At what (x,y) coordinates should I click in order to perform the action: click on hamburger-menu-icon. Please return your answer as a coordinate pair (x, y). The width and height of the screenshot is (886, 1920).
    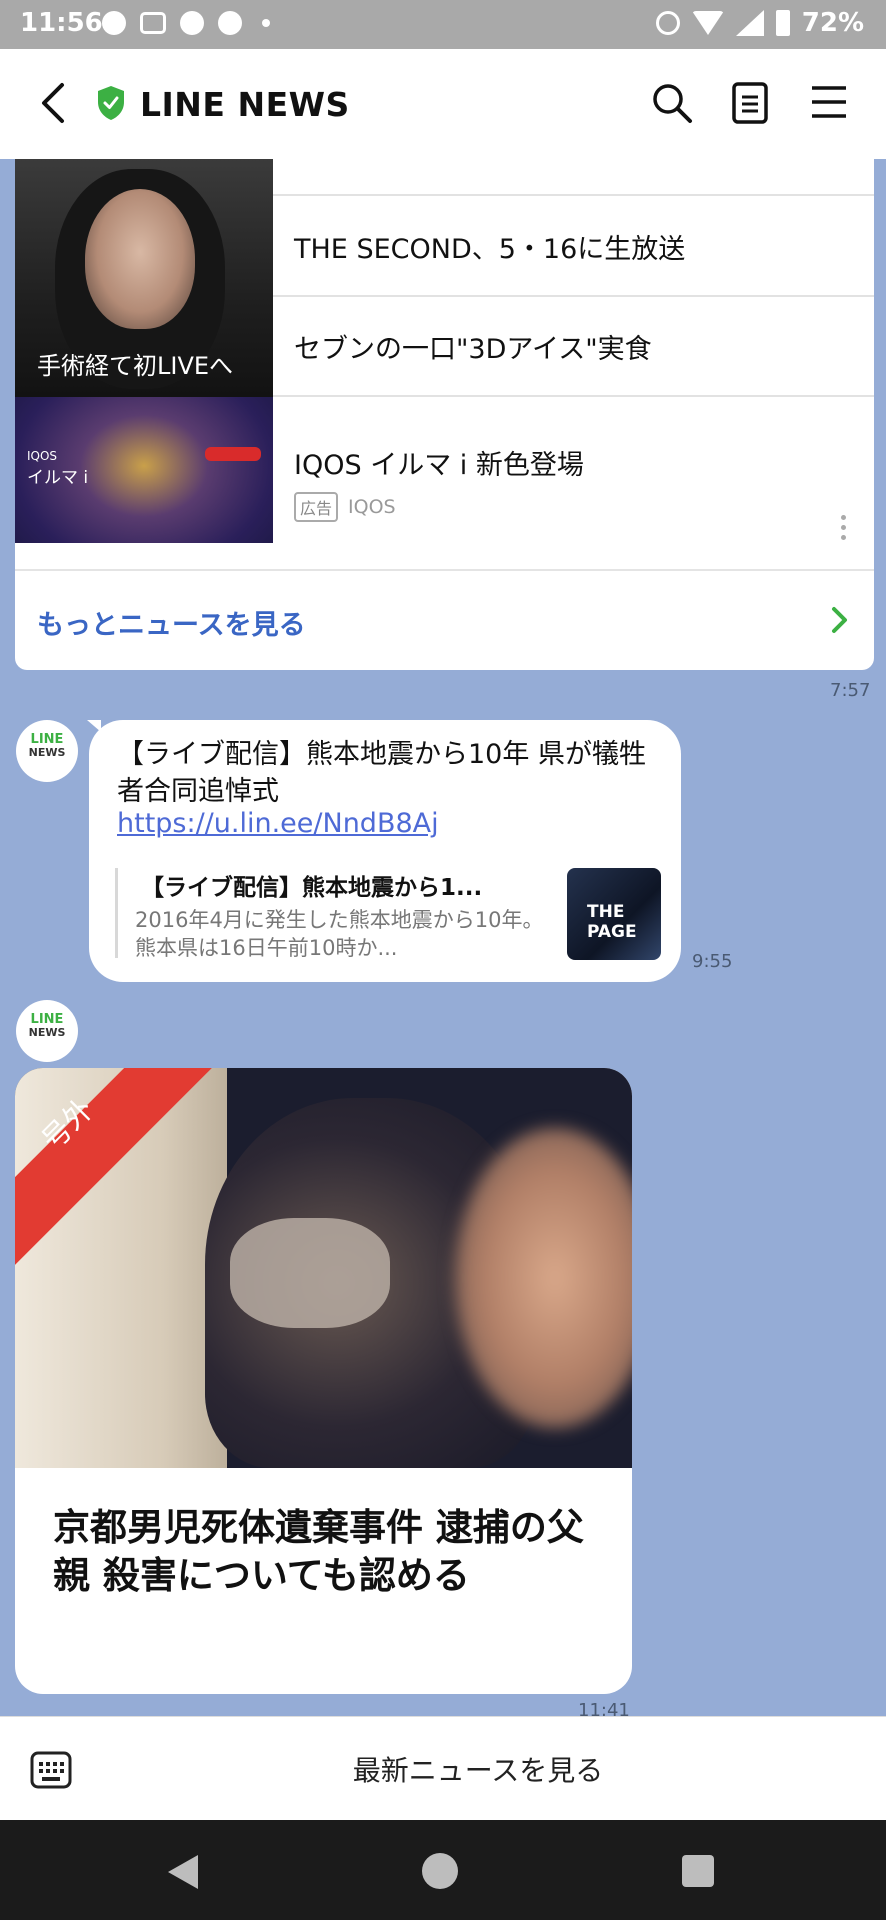
    Looking at the image, I should click on (829, 102).